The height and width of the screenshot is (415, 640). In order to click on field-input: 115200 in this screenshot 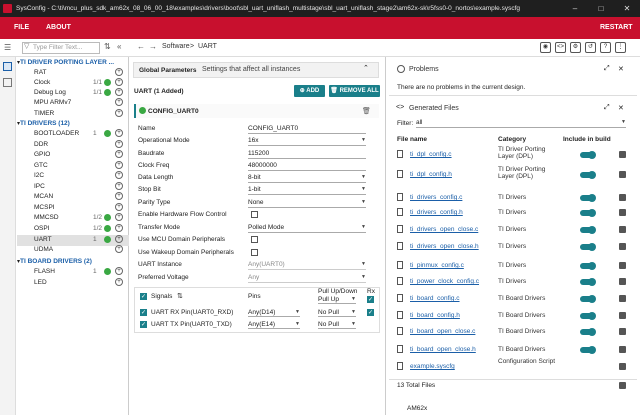, I will do `click(307, 154)`.